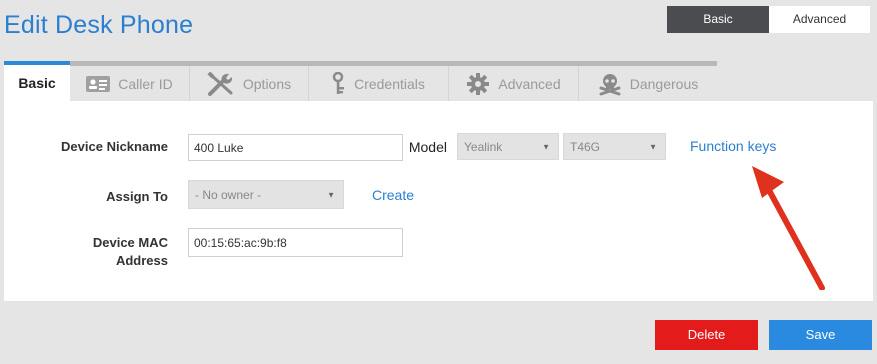  I want to click on id-card-icon, so click(98, 83).